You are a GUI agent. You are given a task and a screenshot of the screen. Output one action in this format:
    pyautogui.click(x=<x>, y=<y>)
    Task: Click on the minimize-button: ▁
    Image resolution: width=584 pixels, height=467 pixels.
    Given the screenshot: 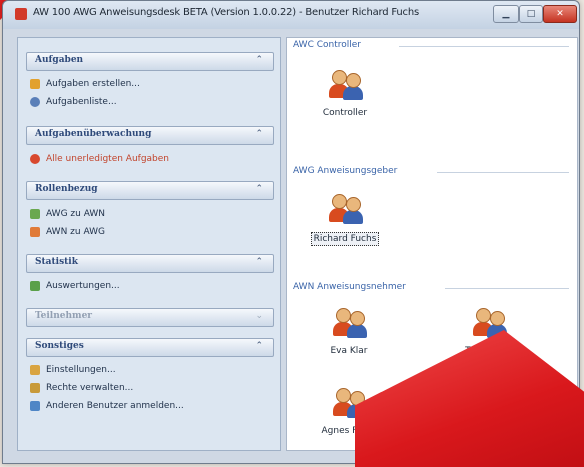 What is the action you would take?
    pyautogui.click(x=506, y=14)
    